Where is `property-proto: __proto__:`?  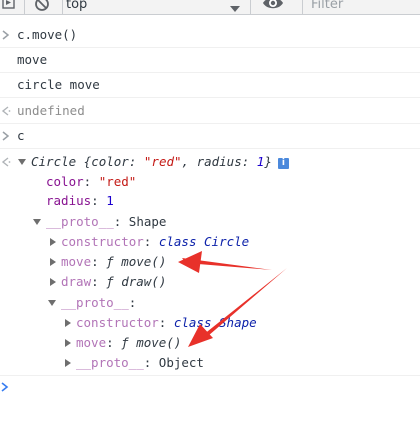
property-proto: __proto__: is located at coordinates (98, 303).